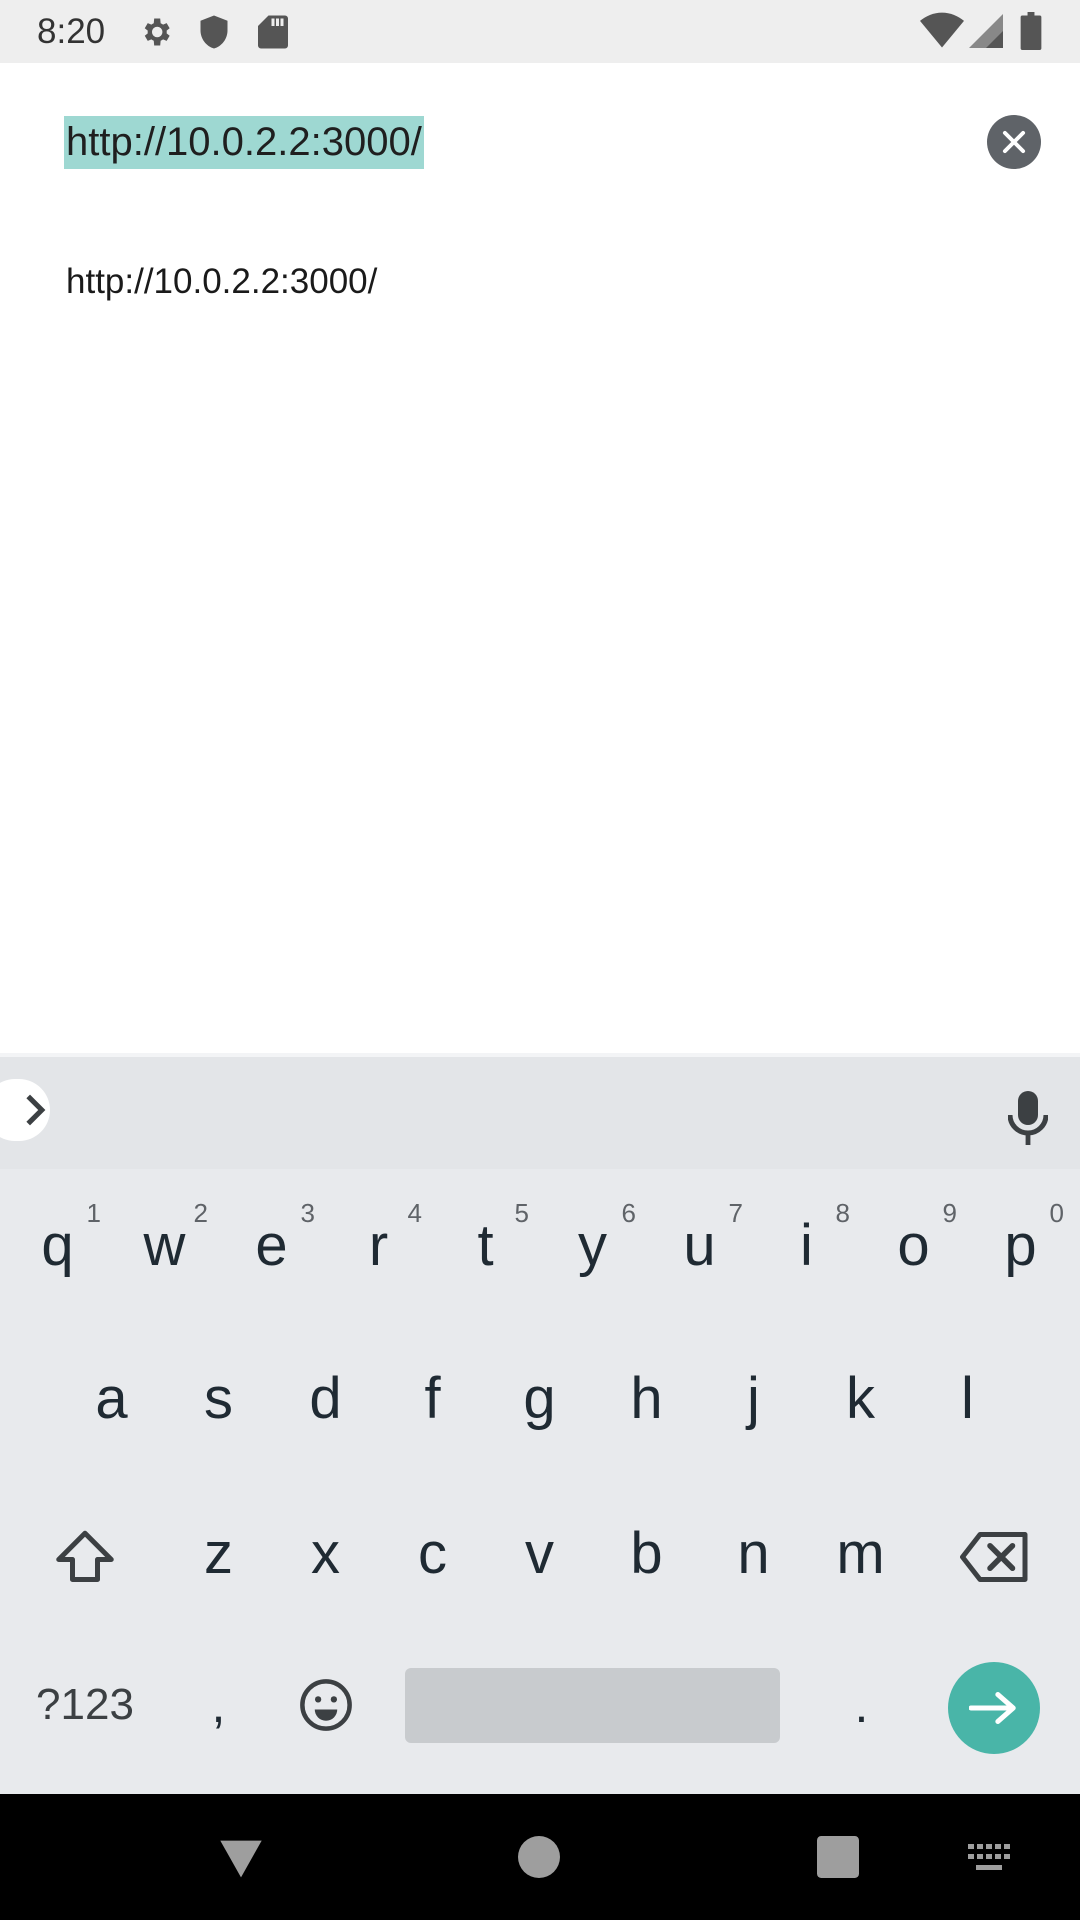  Describe the element at coordinates (25, 1110) in the screenshot. I see `keyboard-expand-button` at that location.